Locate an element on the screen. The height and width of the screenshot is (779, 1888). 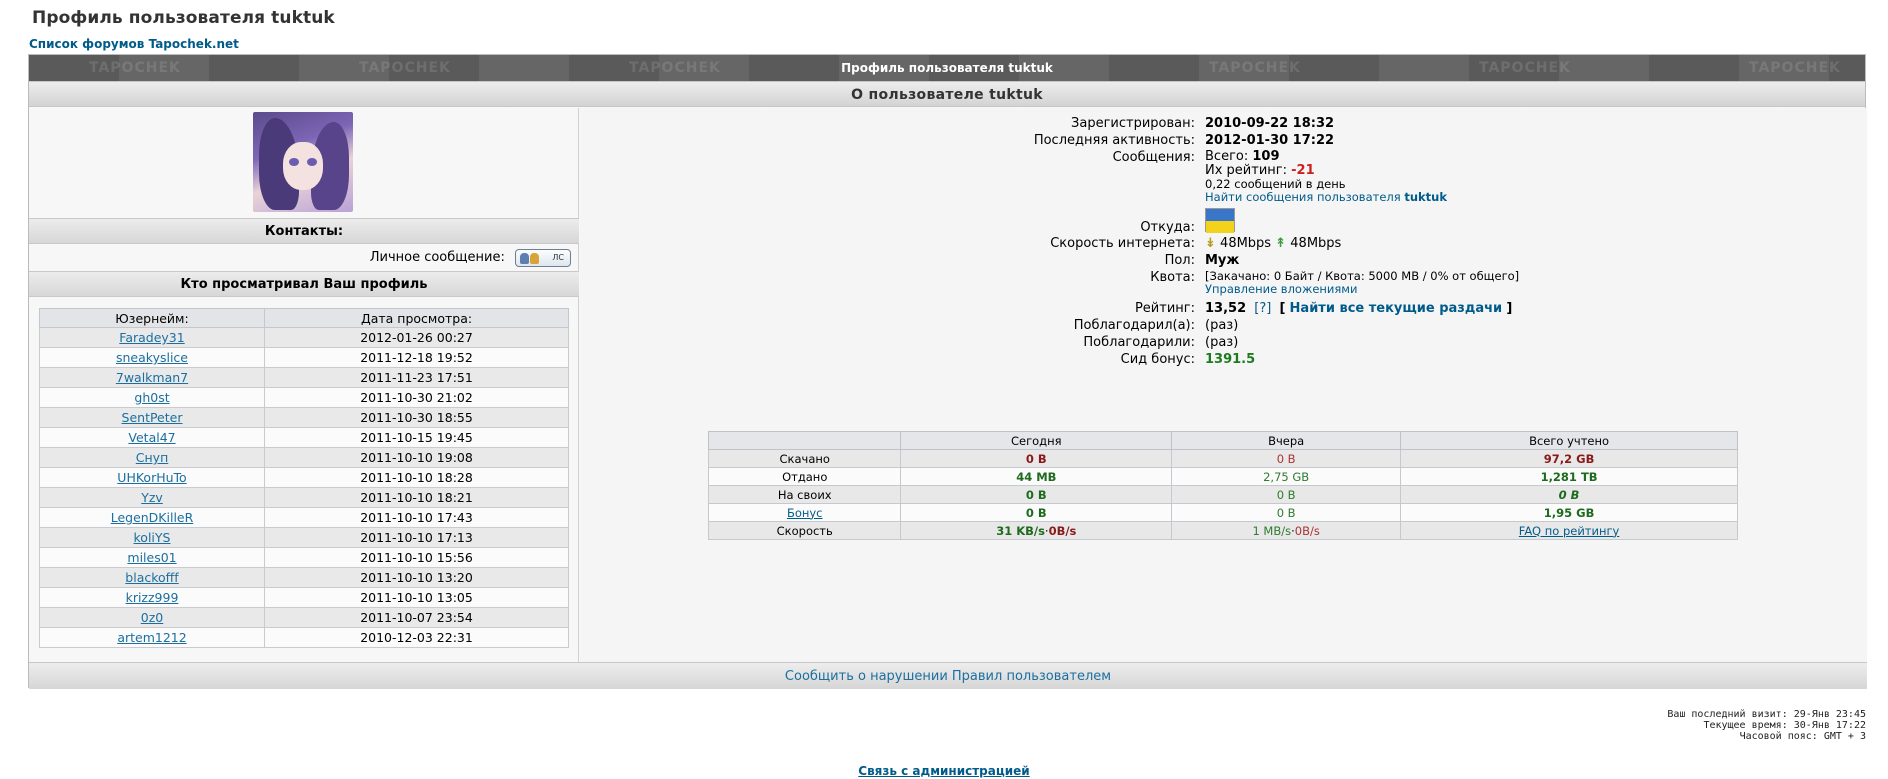
table-row: Yzv 2011-10-10 18:21 is located at coordinates (303, 497).